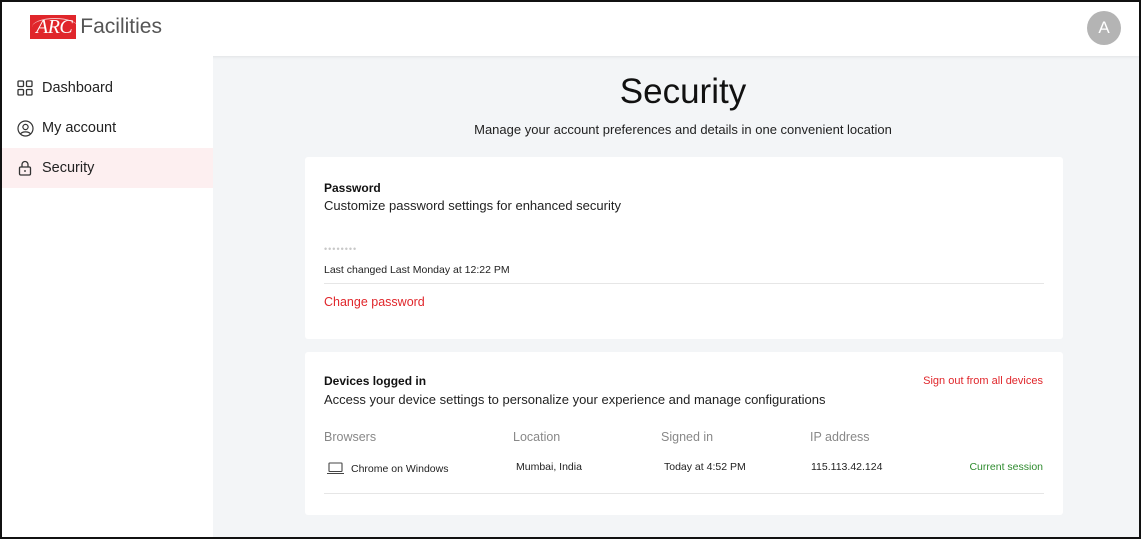 This screenshot has width=1141, height=539. What do you see at coordinates (352, 188) in the screenshot?
I see `password-card-title: Password` at bounding box center [352, 188].